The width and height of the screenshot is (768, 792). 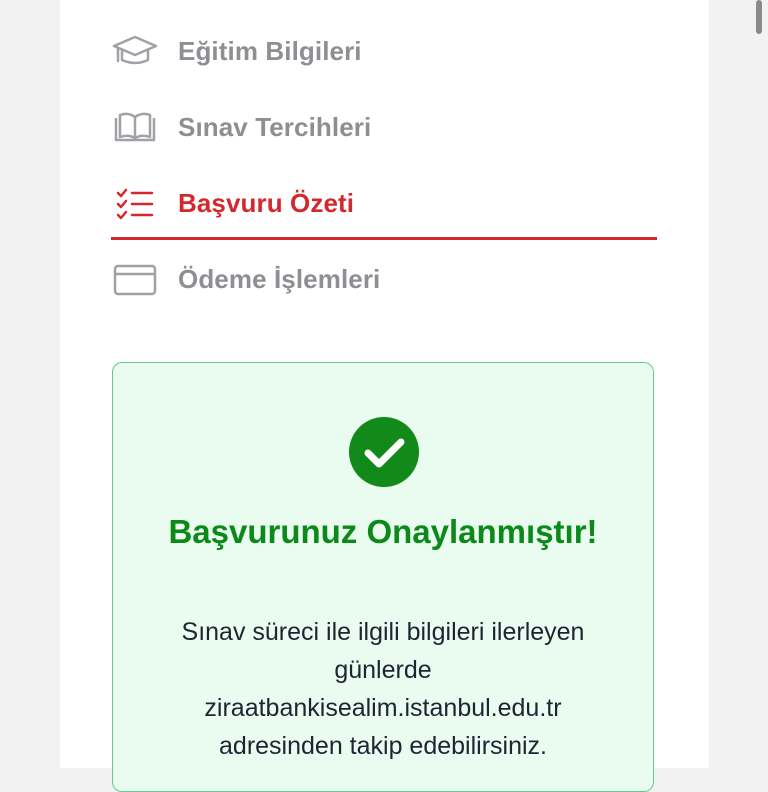 I want to click on step-application-summary: Başvuru Özeti, so click(x=384, y=203).